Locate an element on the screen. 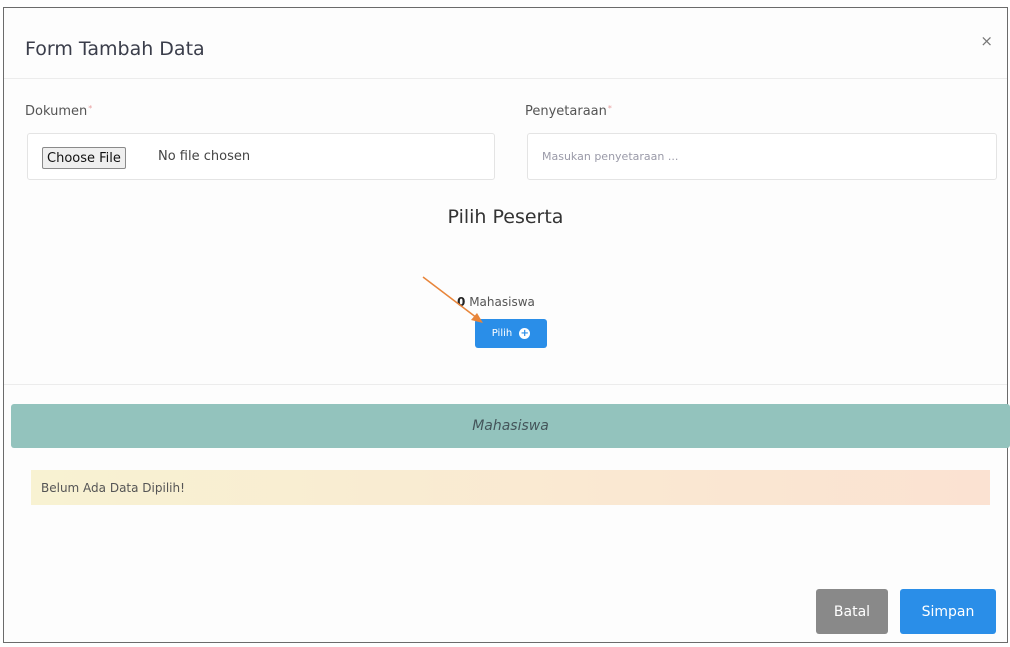  dokumen-label: Dokumen* is located at coordinates (58, 111).